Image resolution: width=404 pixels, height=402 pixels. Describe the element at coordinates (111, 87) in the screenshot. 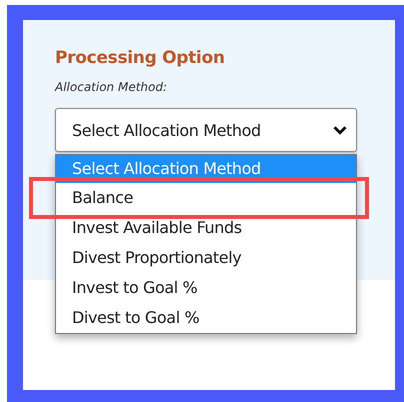

I see `field-label: Allocation Method:` at that location.